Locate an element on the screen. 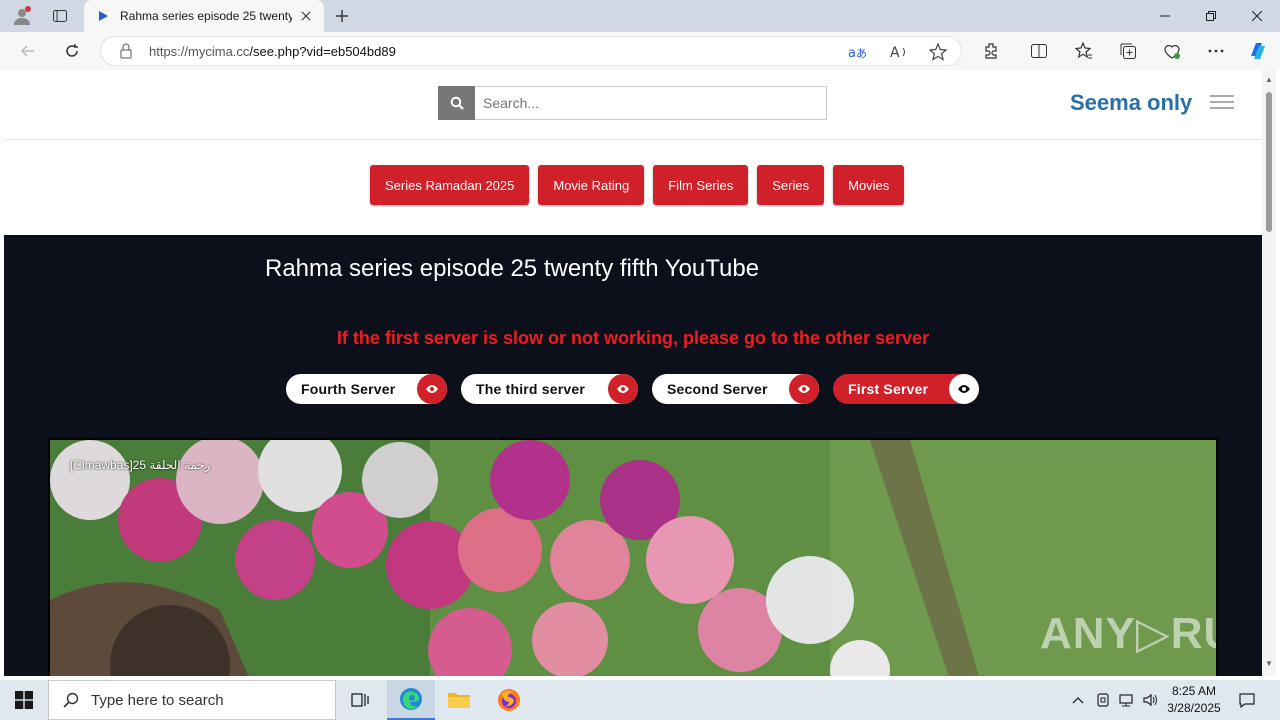  nav-series: Series is located at coordinates (791, 185).